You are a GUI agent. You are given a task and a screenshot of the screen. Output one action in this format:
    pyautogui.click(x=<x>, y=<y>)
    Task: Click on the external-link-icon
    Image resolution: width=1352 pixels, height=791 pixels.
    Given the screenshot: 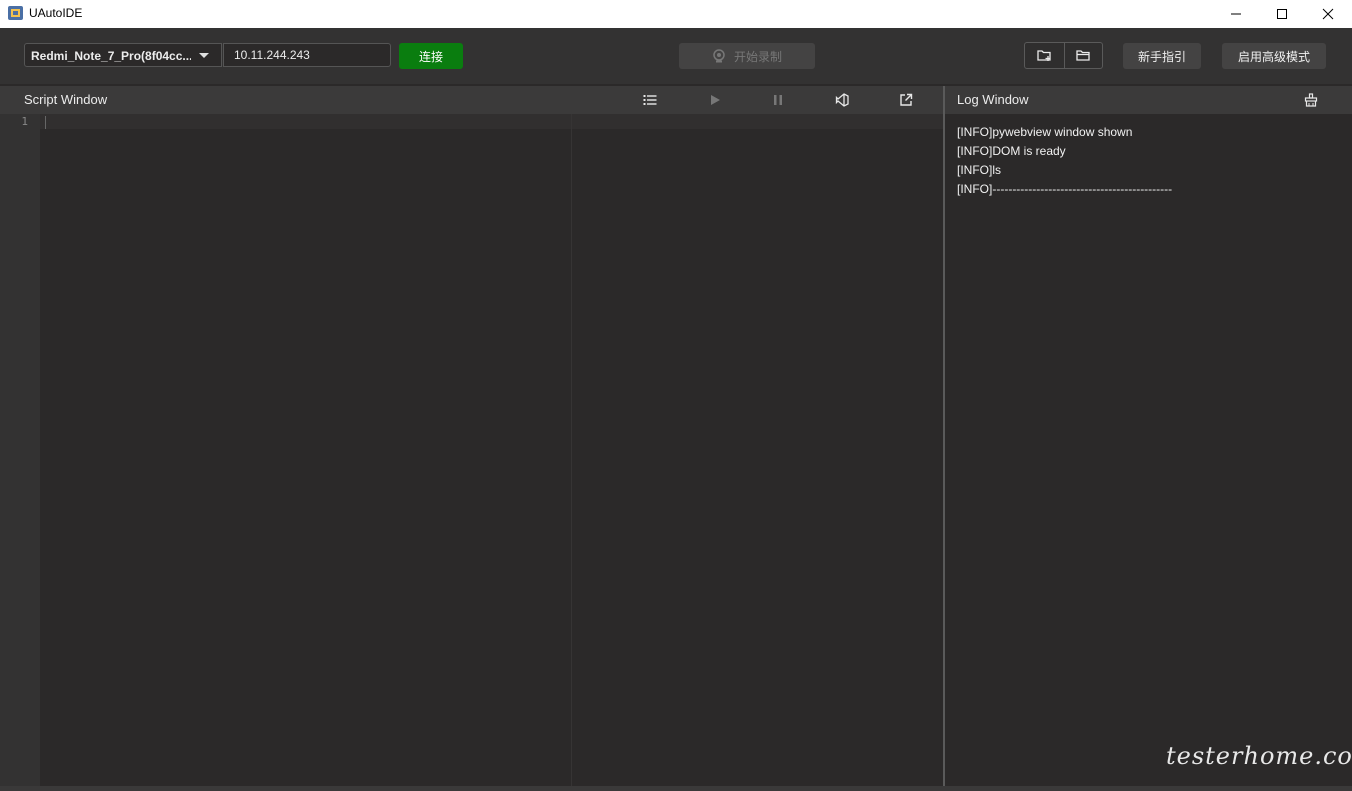 What is the action you would take?
    pyautogui.click(x=906, y=100)
    